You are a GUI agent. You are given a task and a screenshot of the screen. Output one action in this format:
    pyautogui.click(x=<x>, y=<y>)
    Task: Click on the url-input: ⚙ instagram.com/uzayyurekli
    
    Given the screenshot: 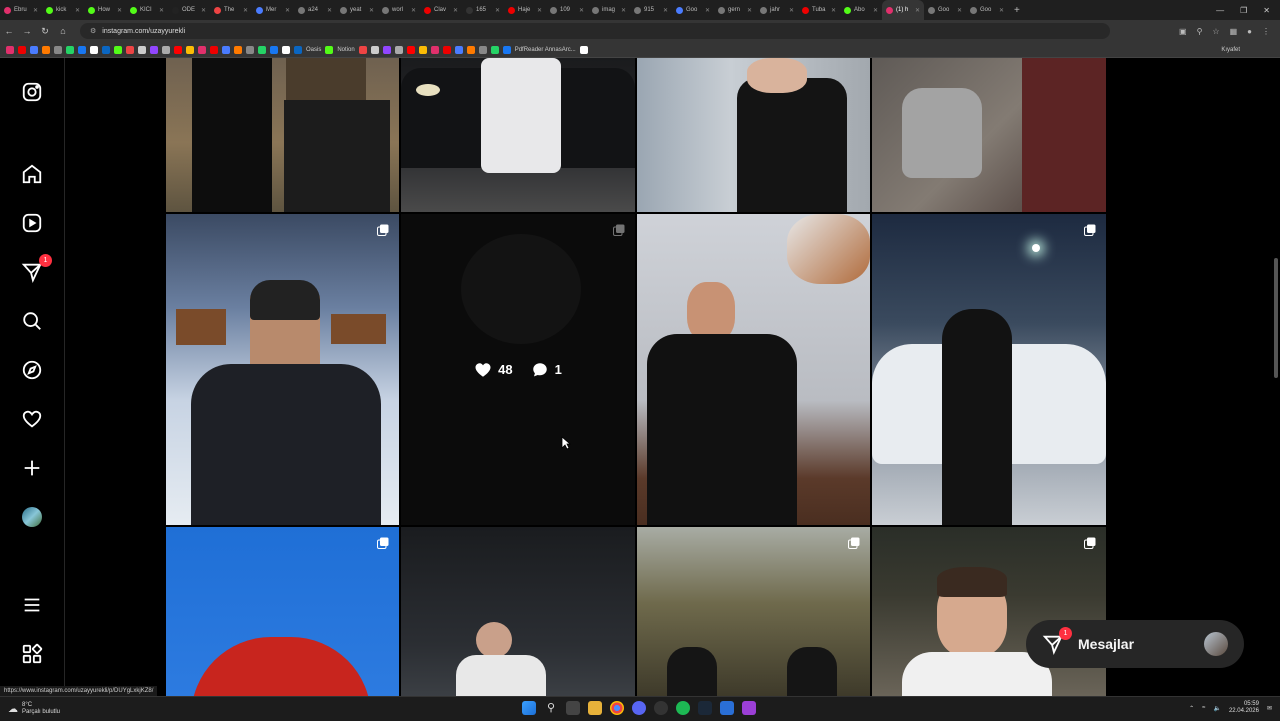 What is the action you would take?
    pyautogui.click(x=595, y=31)
    